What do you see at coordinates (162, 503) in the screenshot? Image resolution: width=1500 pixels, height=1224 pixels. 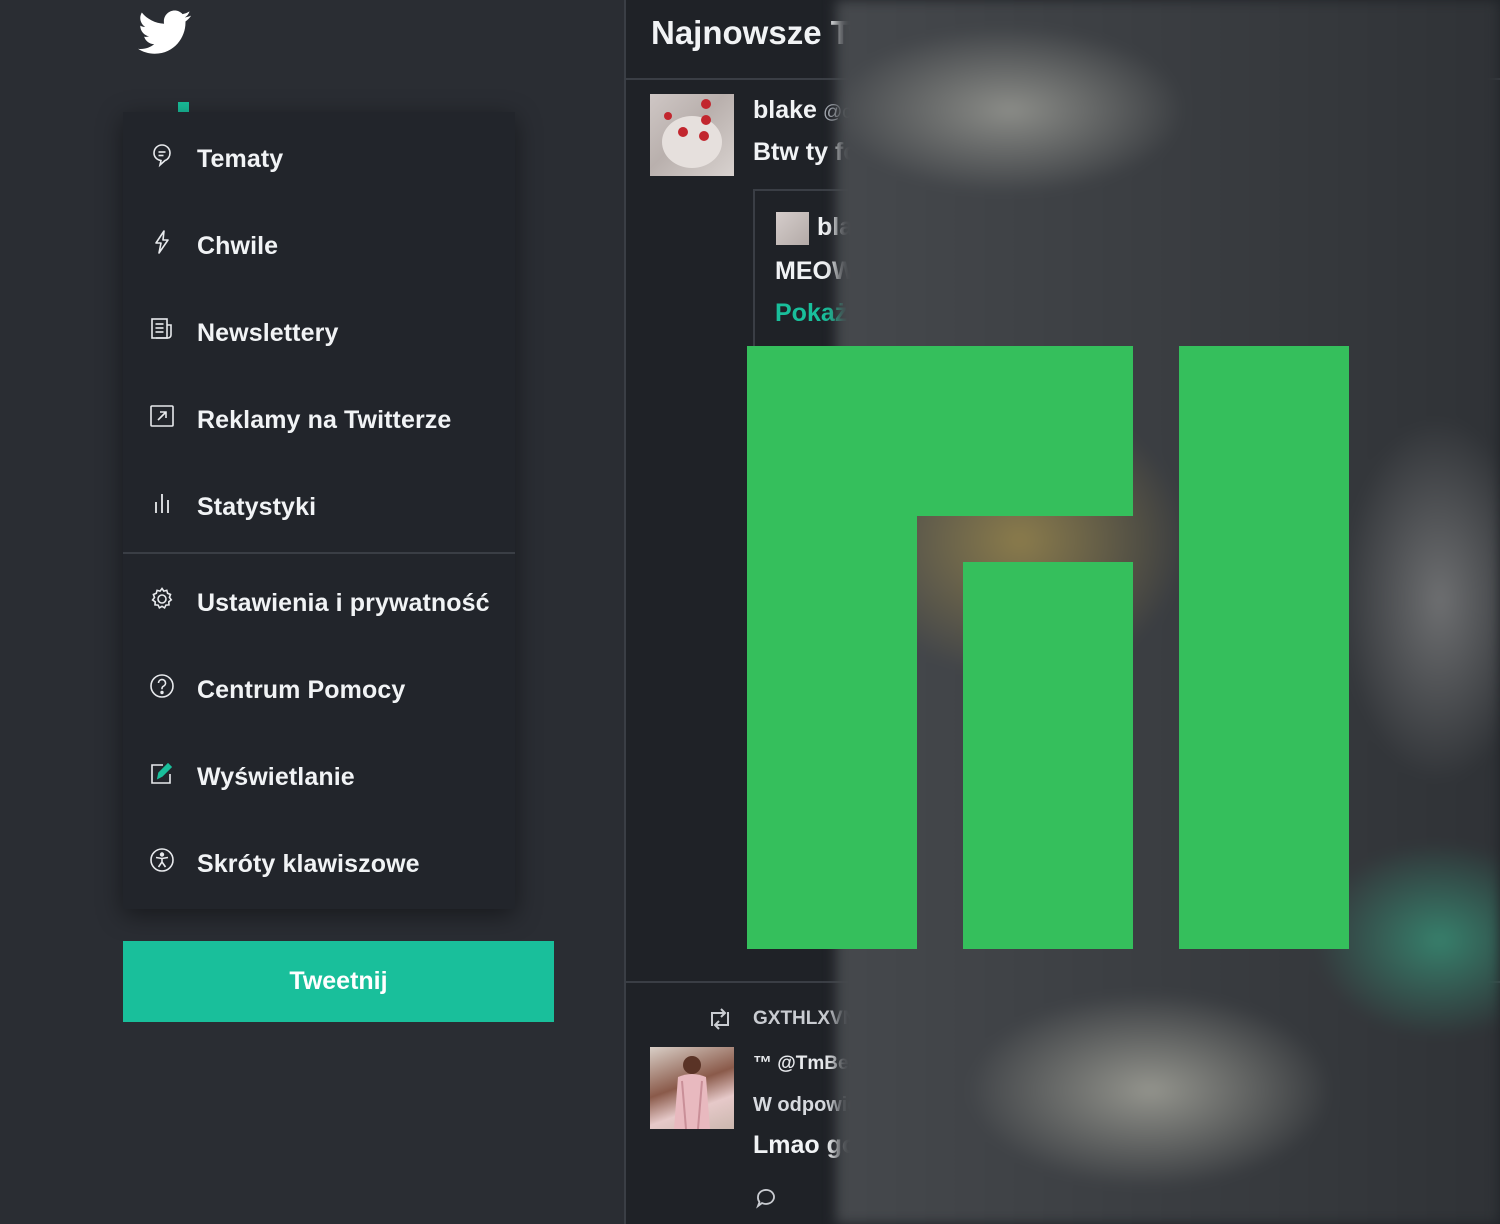 I see `bar-chart-icon` at bounding box center [162, 503].